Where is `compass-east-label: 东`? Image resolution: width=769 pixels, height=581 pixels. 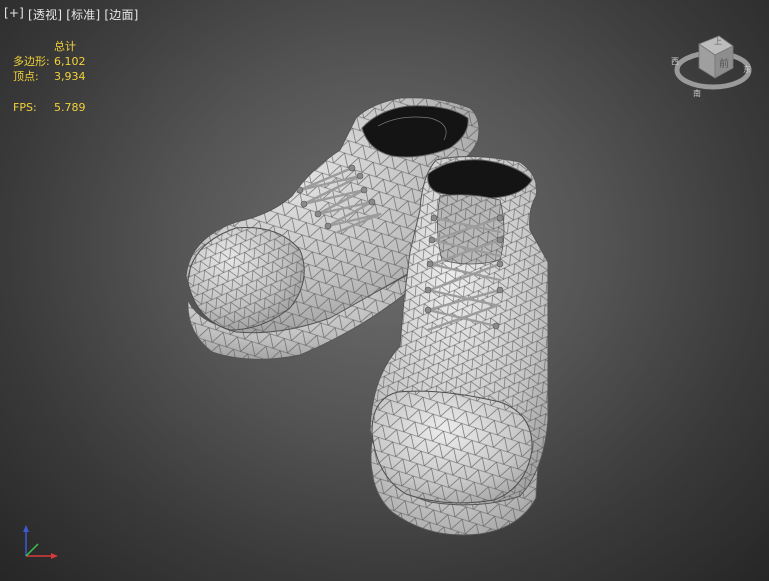 compass-east-label: 东 is located at coordinates (747, 69).